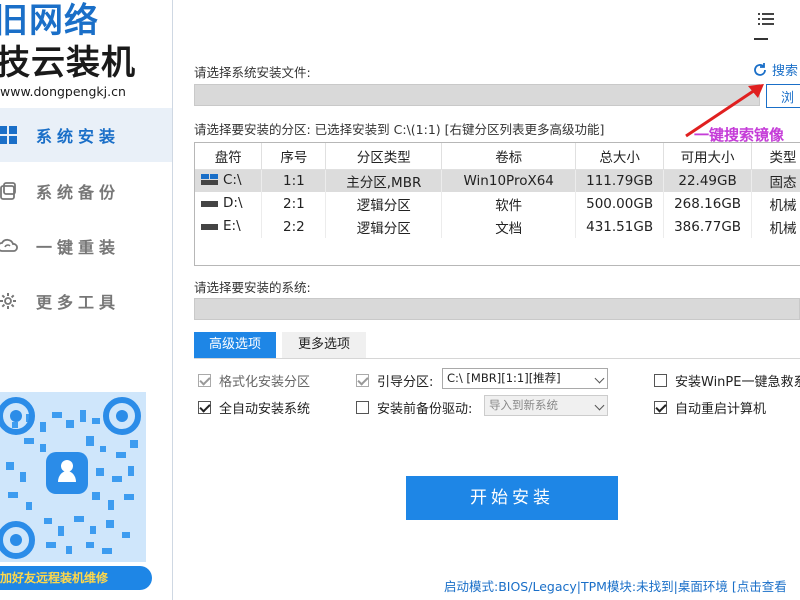 The width and height of the screenshot is (800, 600). I want to click on cloud-refresh-icon, so click(13, 246).